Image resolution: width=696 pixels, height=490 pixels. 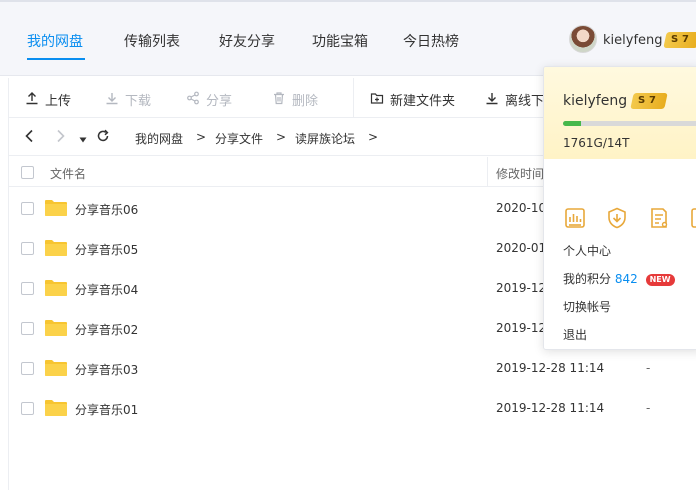 I want to click on download-shield-icon, so click(x=617, y=218).